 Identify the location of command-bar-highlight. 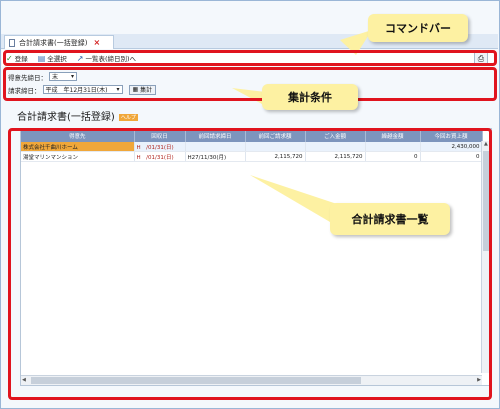
(250, 58).